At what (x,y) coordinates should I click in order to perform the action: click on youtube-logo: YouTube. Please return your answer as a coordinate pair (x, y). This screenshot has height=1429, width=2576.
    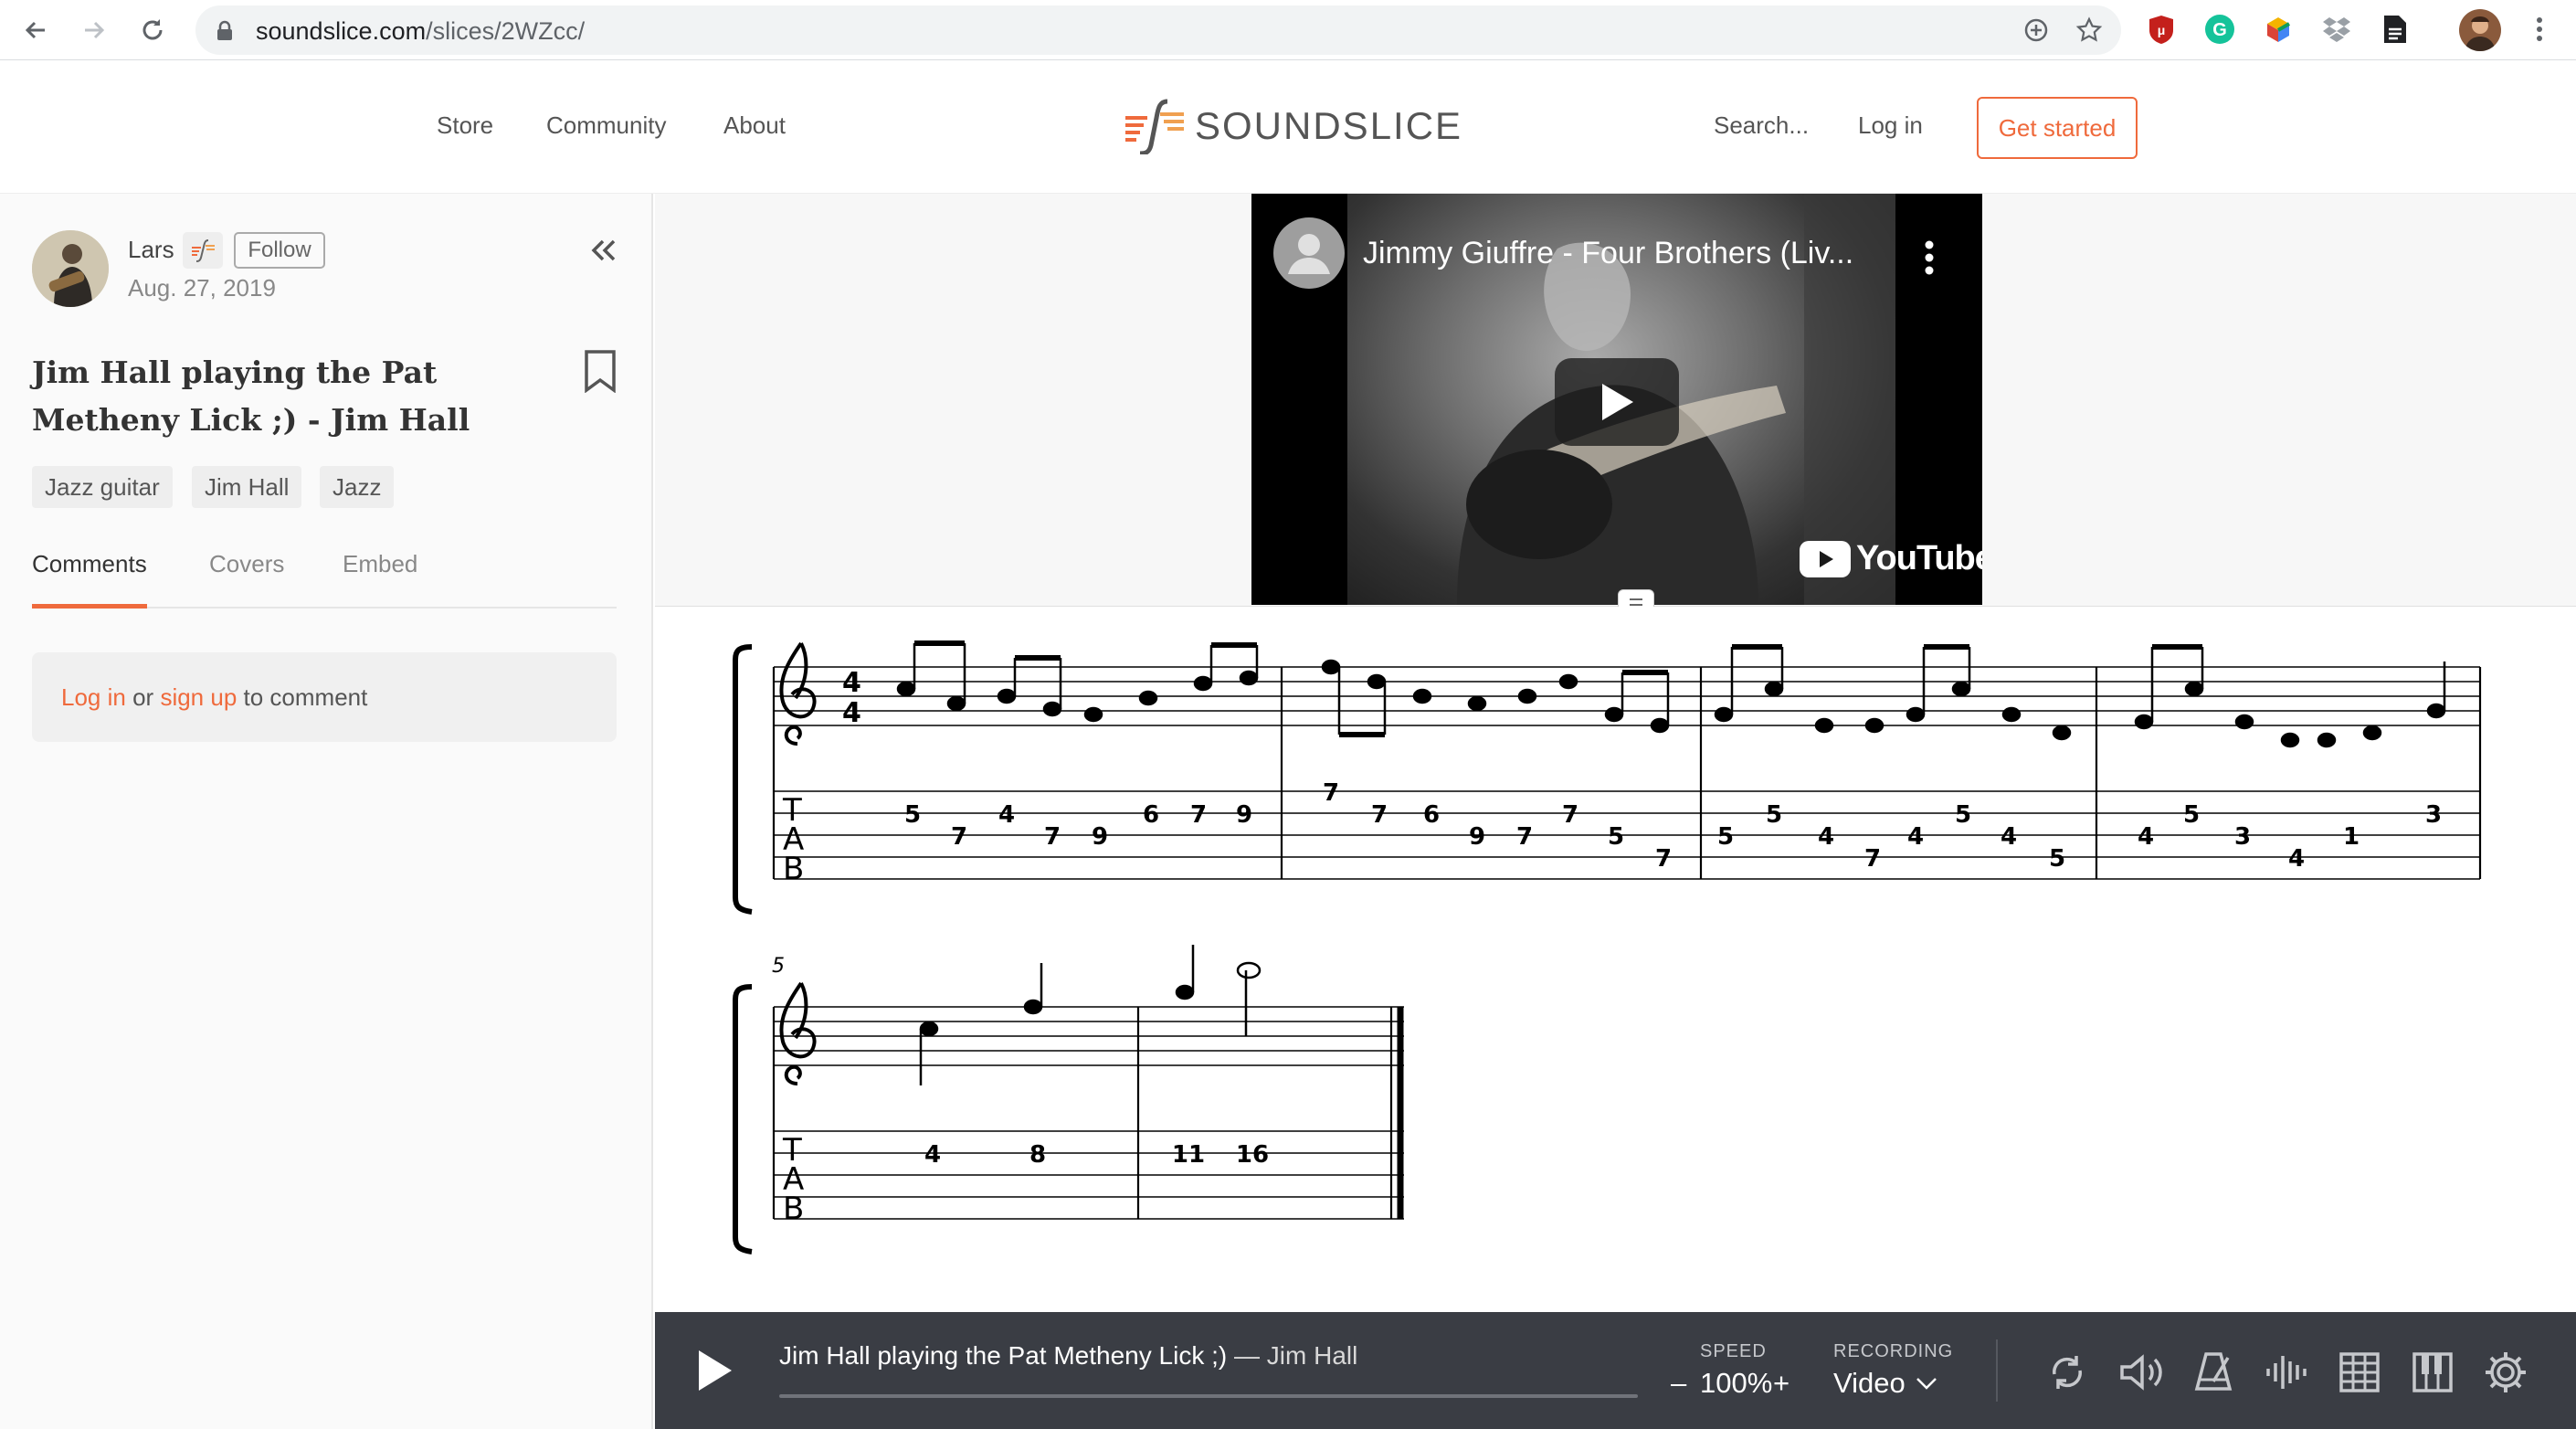
    Looking at the image, I should click on (1891, 558).